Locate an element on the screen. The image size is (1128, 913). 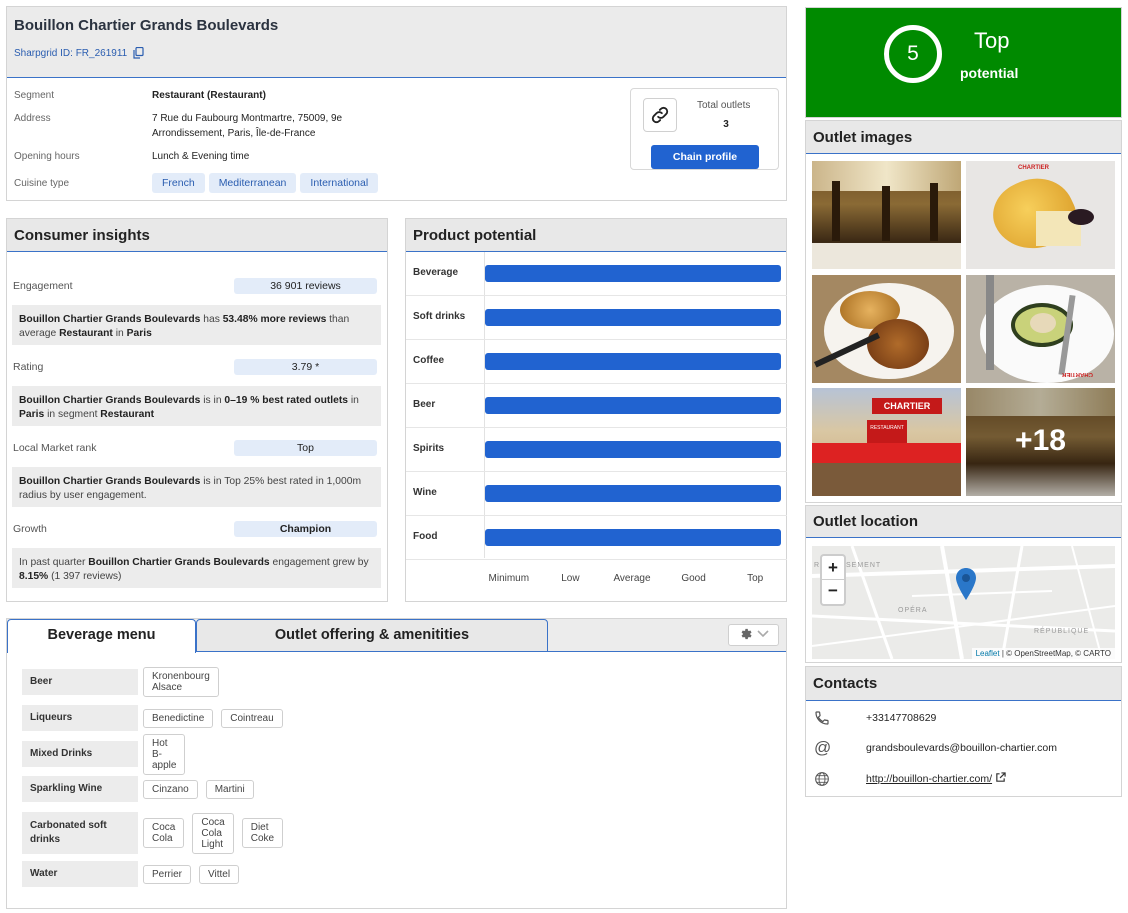
outlet-location-title: Outlet location is located at coordinates (963, 522).